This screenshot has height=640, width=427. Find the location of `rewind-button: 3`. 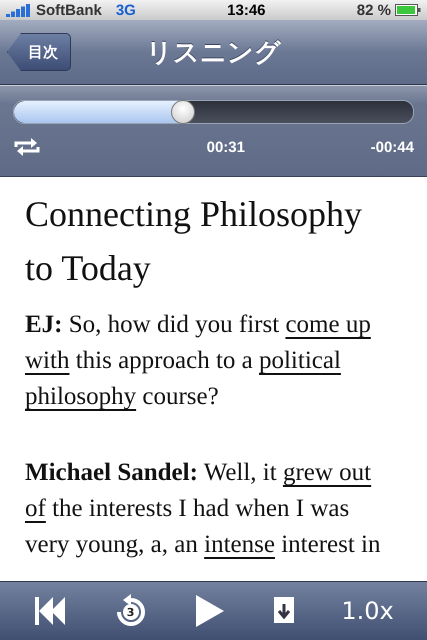

rewind-button: 3 is located at coordinates (131, 611).